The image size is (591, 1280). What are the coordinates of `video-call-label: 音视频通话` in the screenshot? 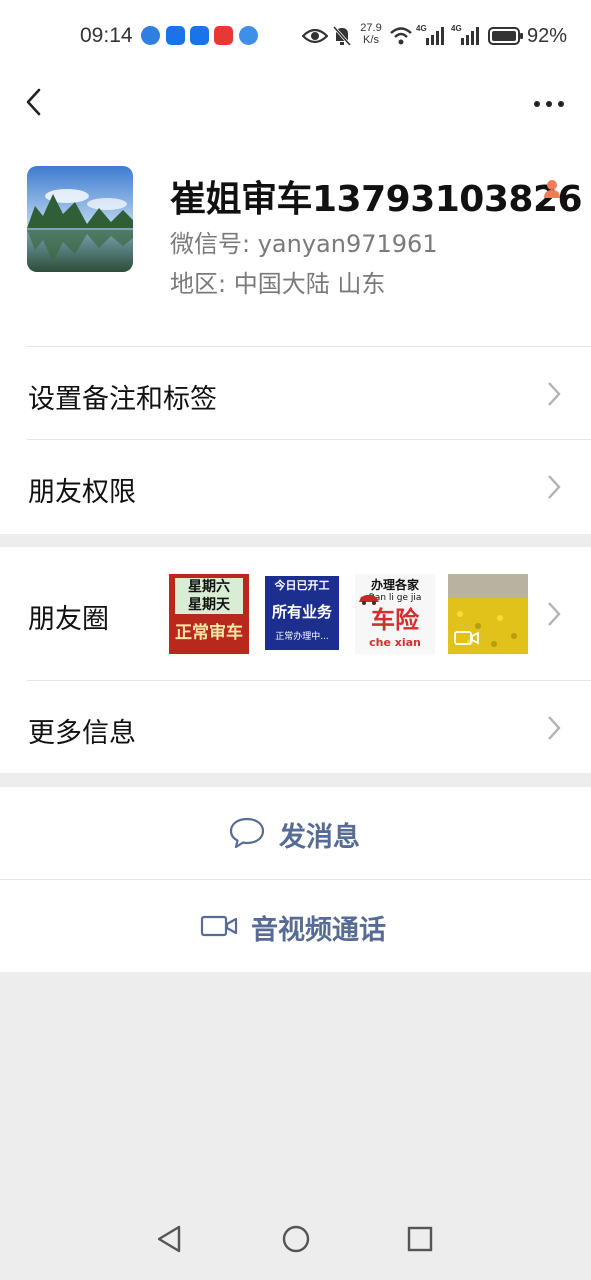 It's located at (318, 930).